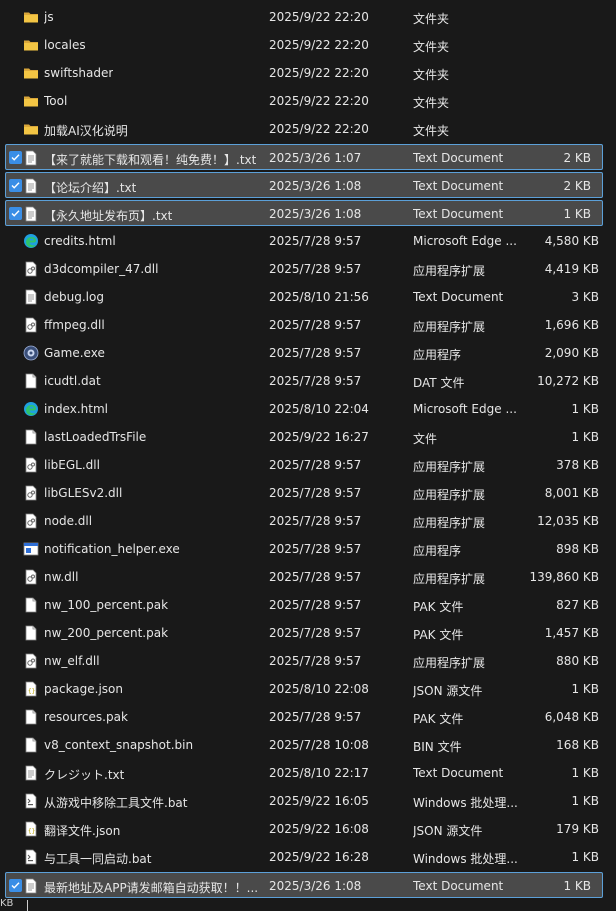 The width and height of the screenshot is (616, 911). Describe the element at coordinates (449, 523) in the screenshot. I see `file-type: 应用程序扩展` at that location.